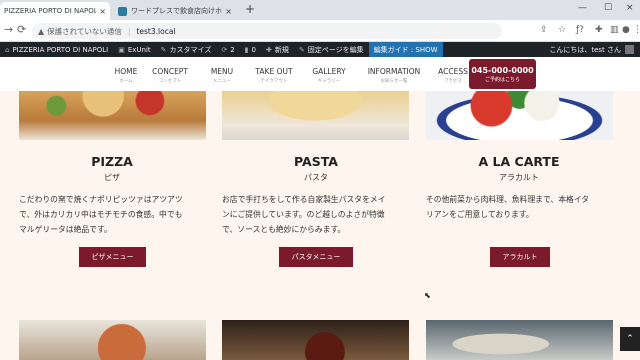 This screenshot has height=360, width=640. I want to click on nav-item-home: HOME ホーム, so click(126, 74).